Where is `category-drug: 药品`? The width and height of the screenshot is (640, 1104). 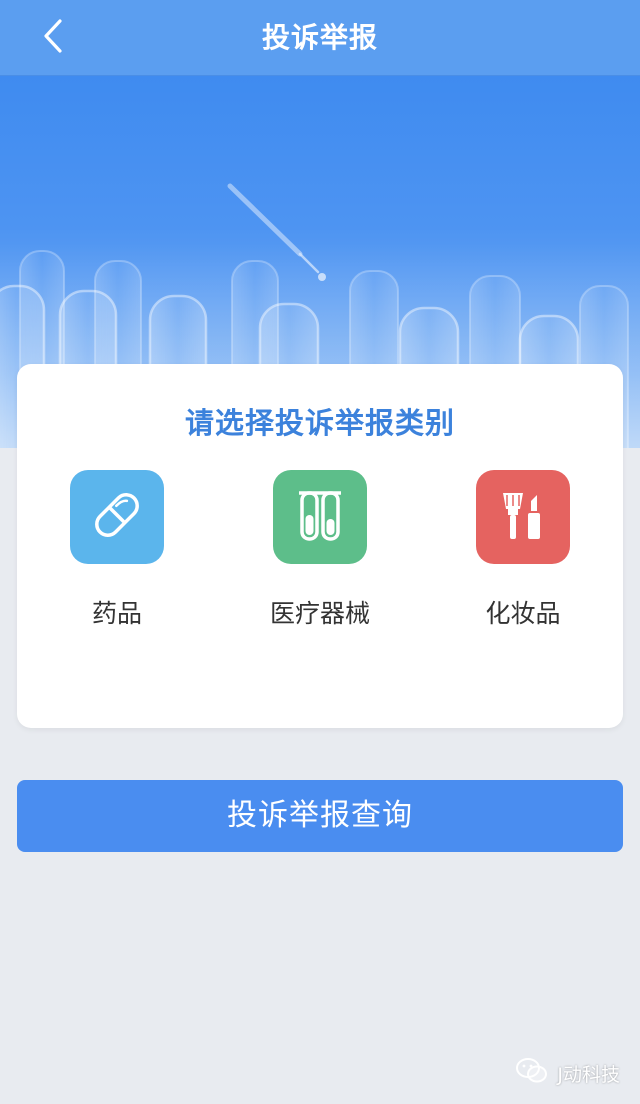
category-drug: 药品 is located at coordinates (117, 555).